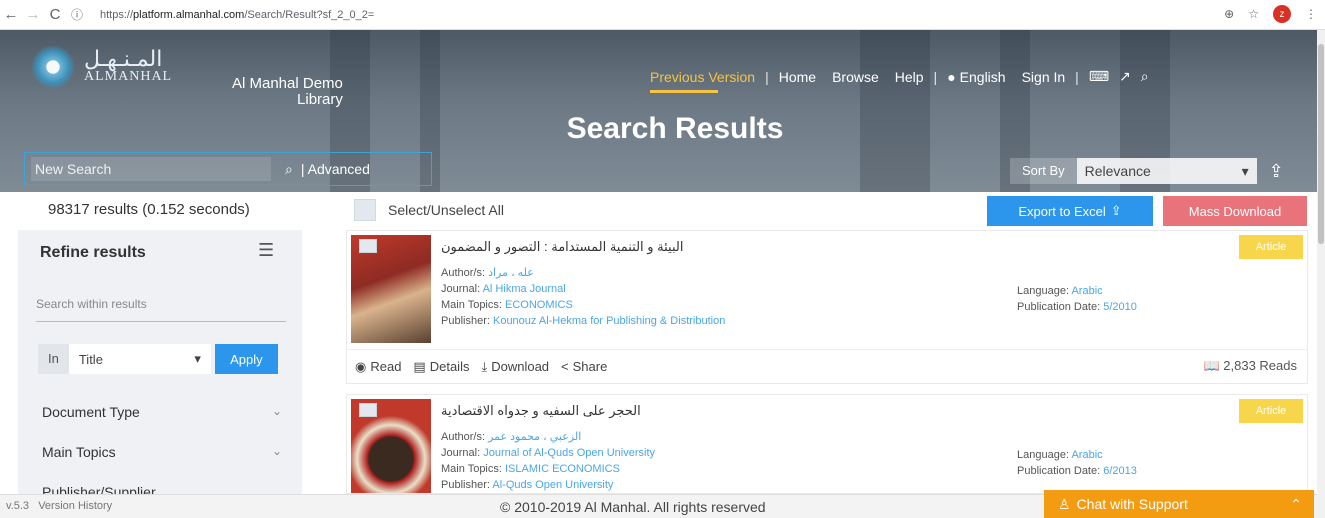 Image resolution: width=1325 pixels, height=518 pixels. What do you see at coordinates (419, 366) in the screenshot?
I see `details-icon: ▤` at bounding box center [419, 366].